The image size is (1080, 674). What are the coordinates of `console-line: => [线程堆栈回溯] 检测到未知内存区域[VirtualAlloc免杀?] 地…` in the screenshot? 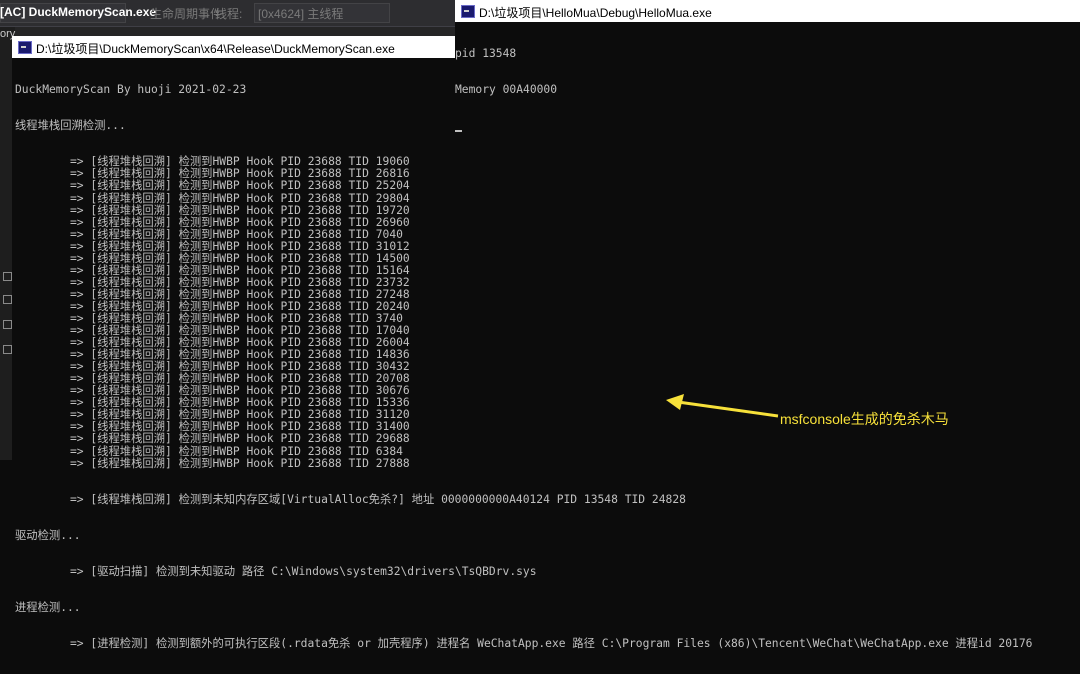 It's located at (523, 499).